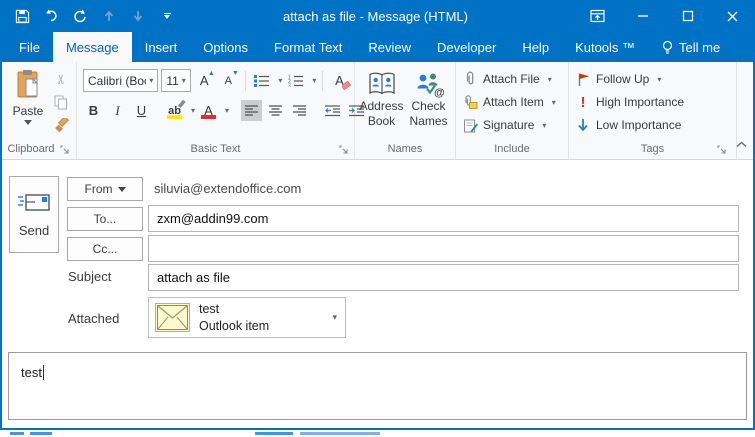 The width and height of the screenshot is (755, 437). Describe the element at coordinates (443, 218) in the screenshot. I see `to-input` at that location.